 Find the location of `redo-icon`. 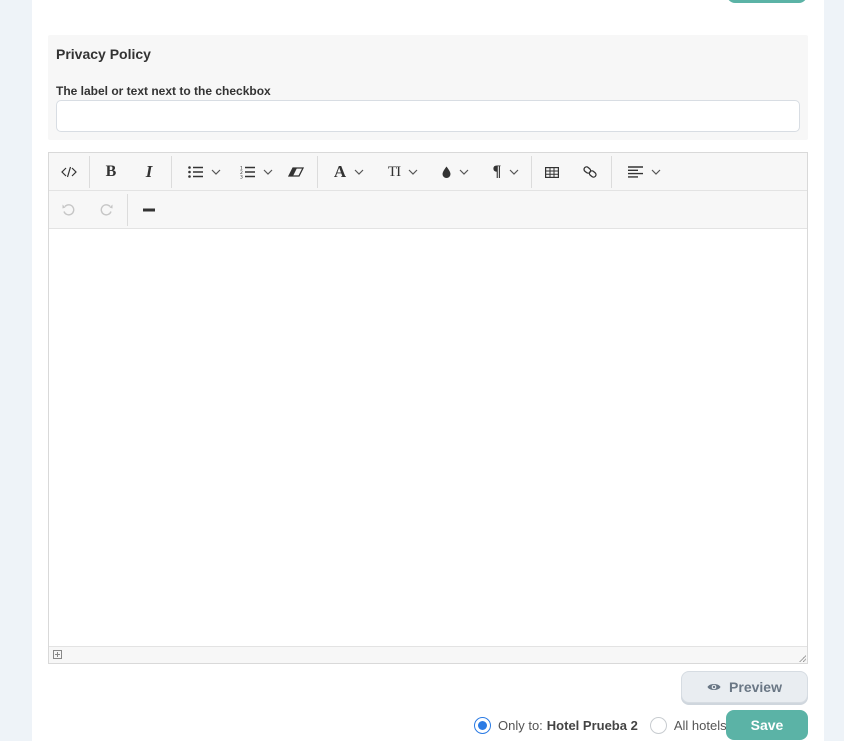

redo-icon is located at coordinates (106, 210).